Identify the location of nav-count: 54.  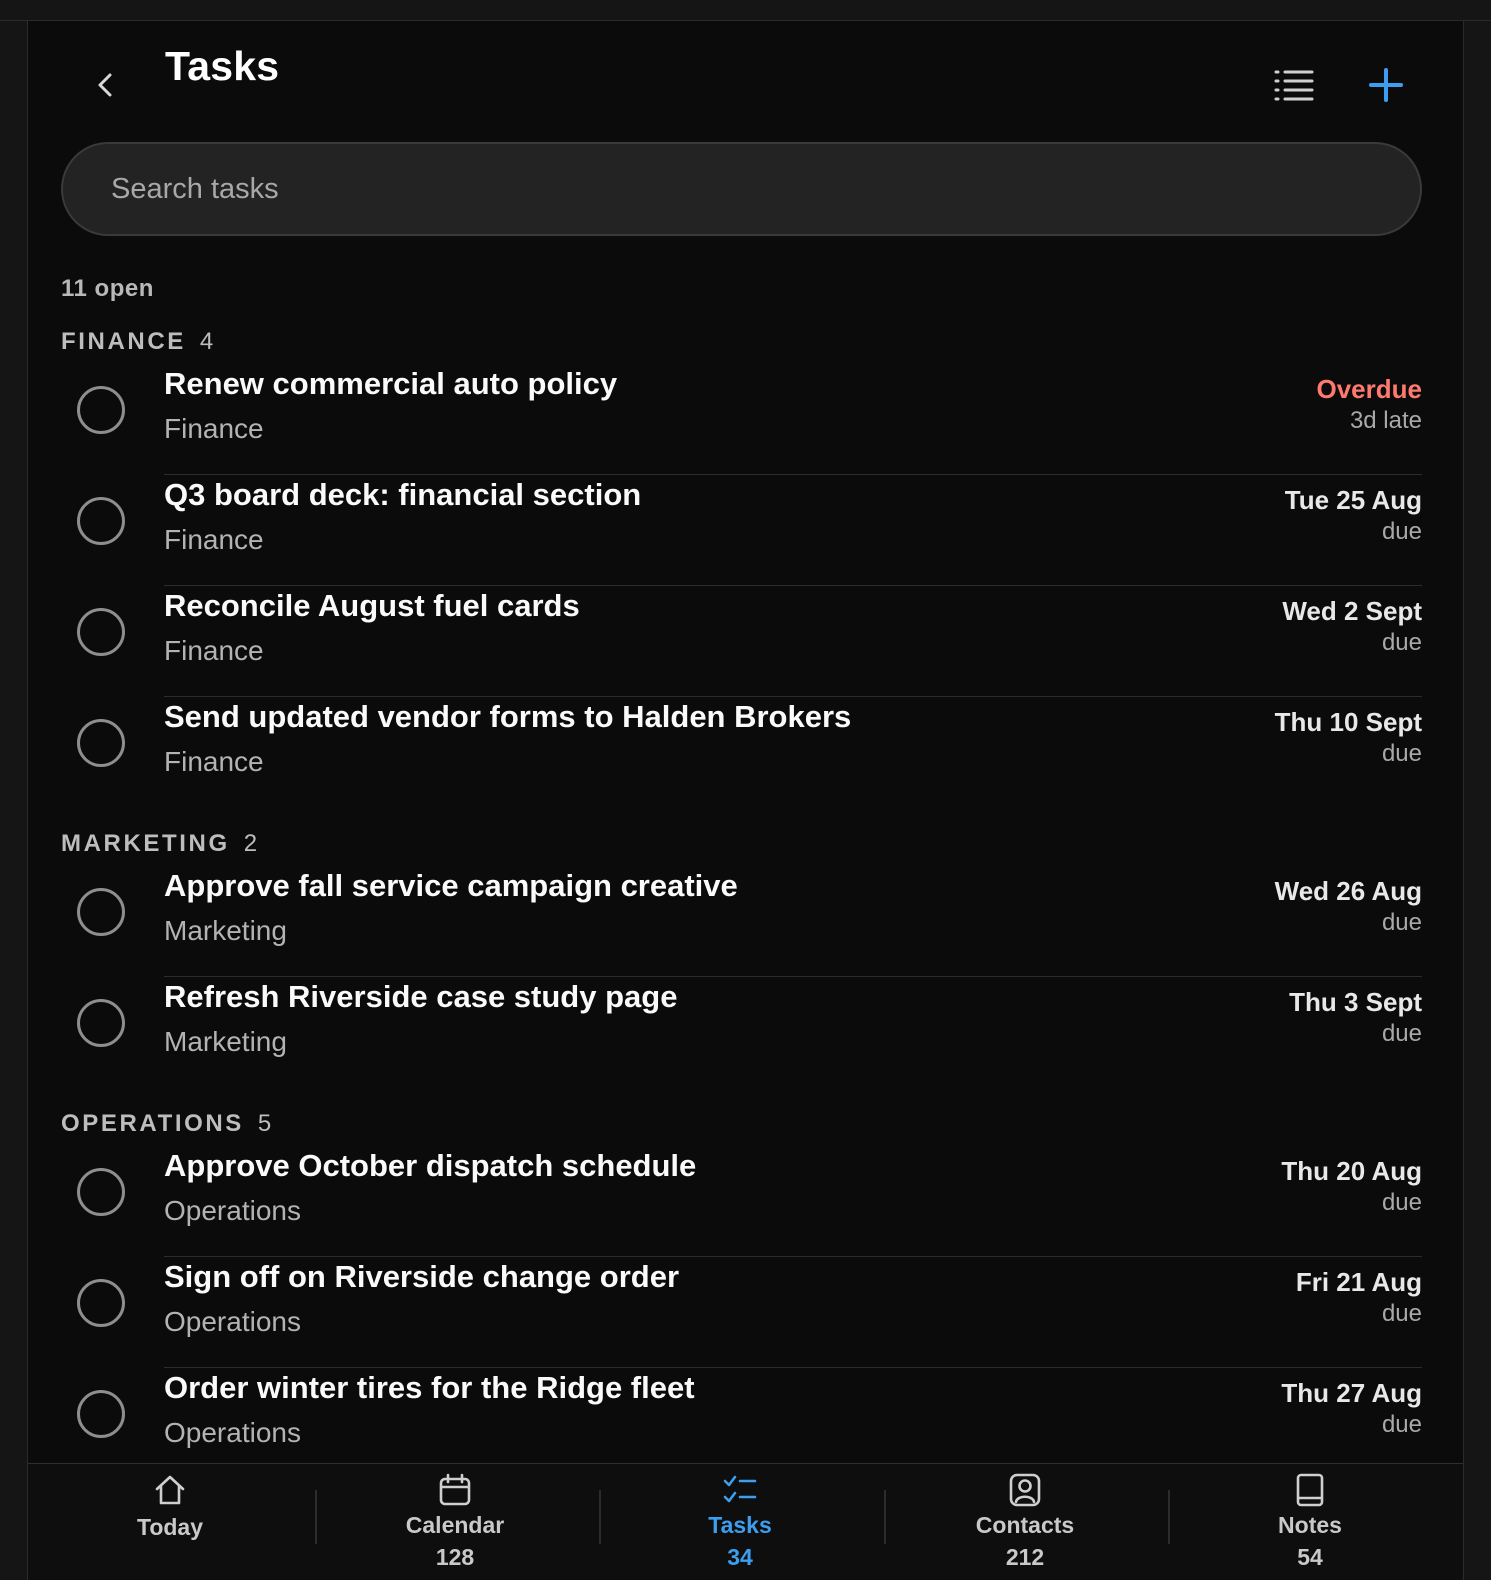
(1310, 1557).